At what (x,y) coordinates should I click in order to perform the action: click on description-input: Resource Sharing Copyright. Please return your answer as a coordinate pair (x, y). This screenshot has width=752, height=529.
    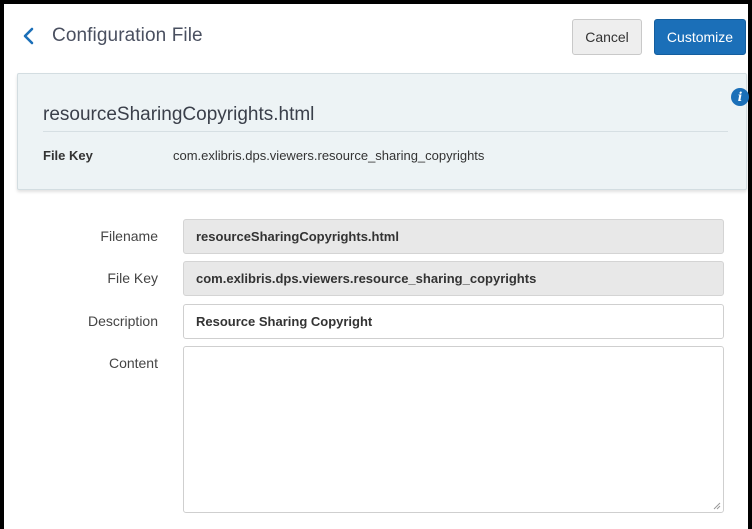
    Looking at the image, I should click on (453, 321).